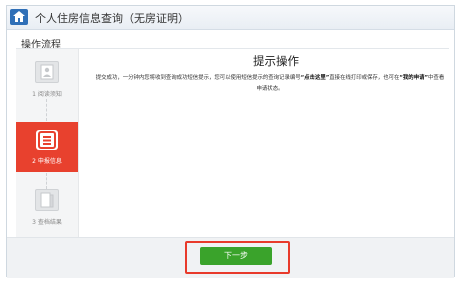  I want to click on home-icon, so click(19, 17).